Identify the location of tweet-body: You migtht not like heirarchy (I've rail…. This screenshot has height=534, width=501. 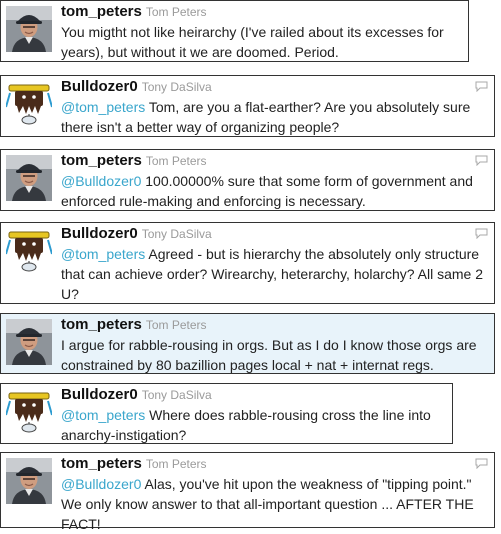
(252, 42).